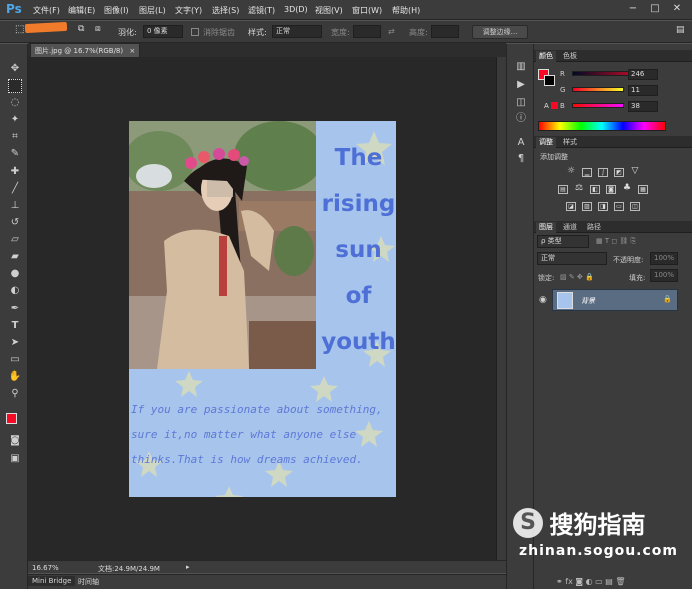  Describe the element at coordinates (98, 29) in the screenshot. I see `subtract-selection-icon: ⧈` at that location.